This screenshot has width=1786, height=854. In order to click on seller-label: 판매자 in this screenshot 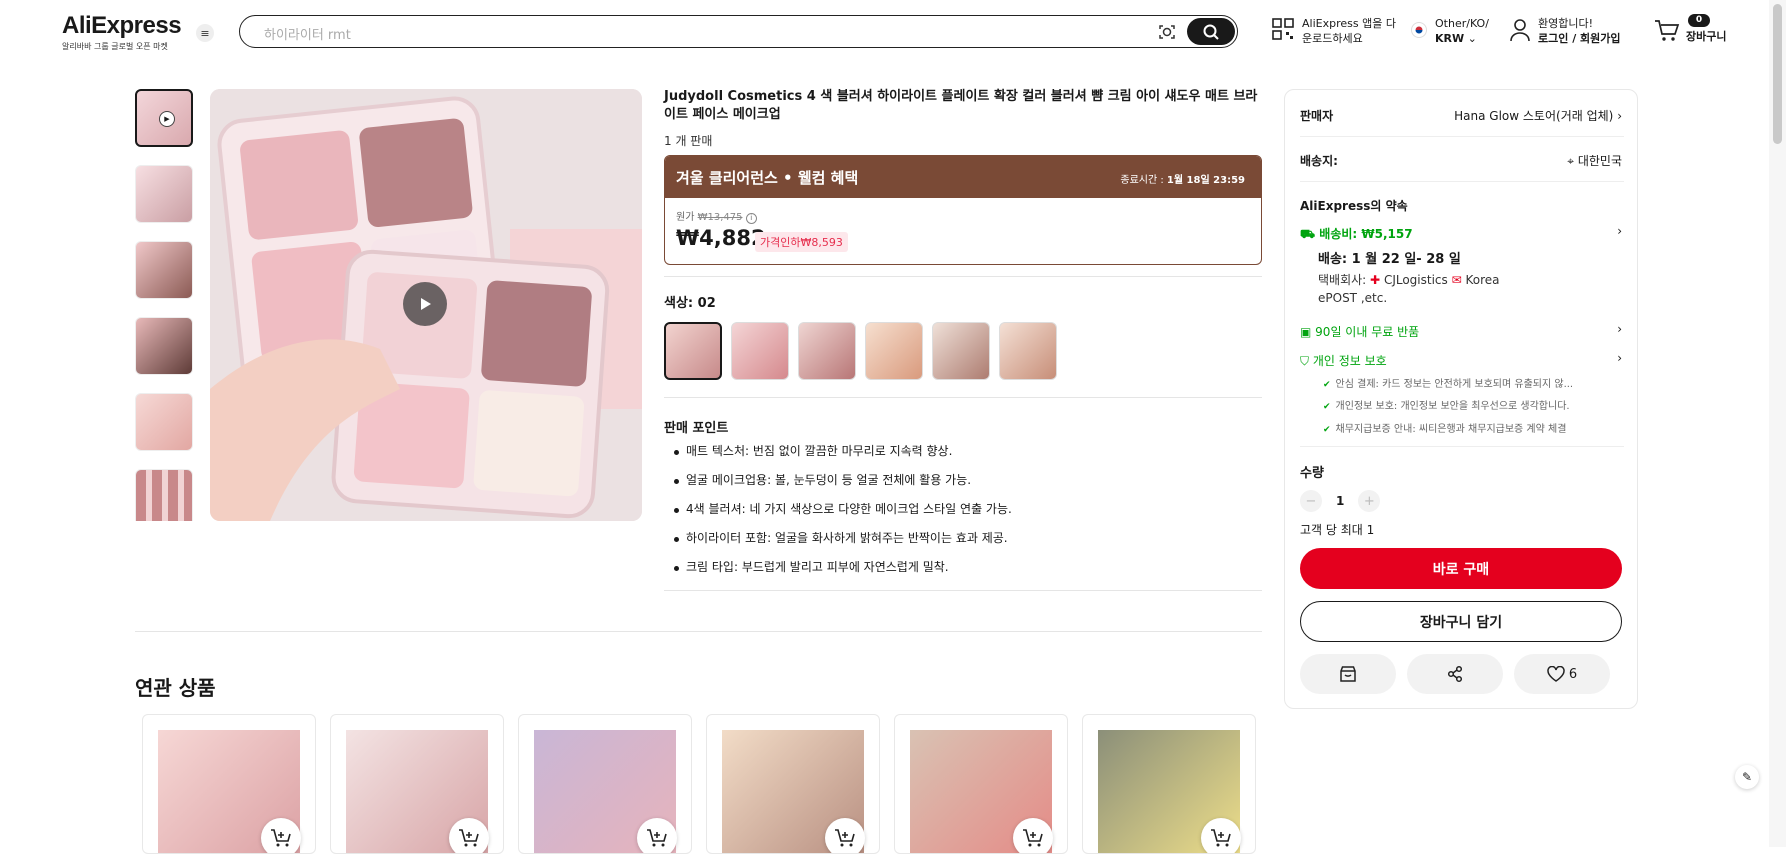, I will do `click(1317, 116)`.